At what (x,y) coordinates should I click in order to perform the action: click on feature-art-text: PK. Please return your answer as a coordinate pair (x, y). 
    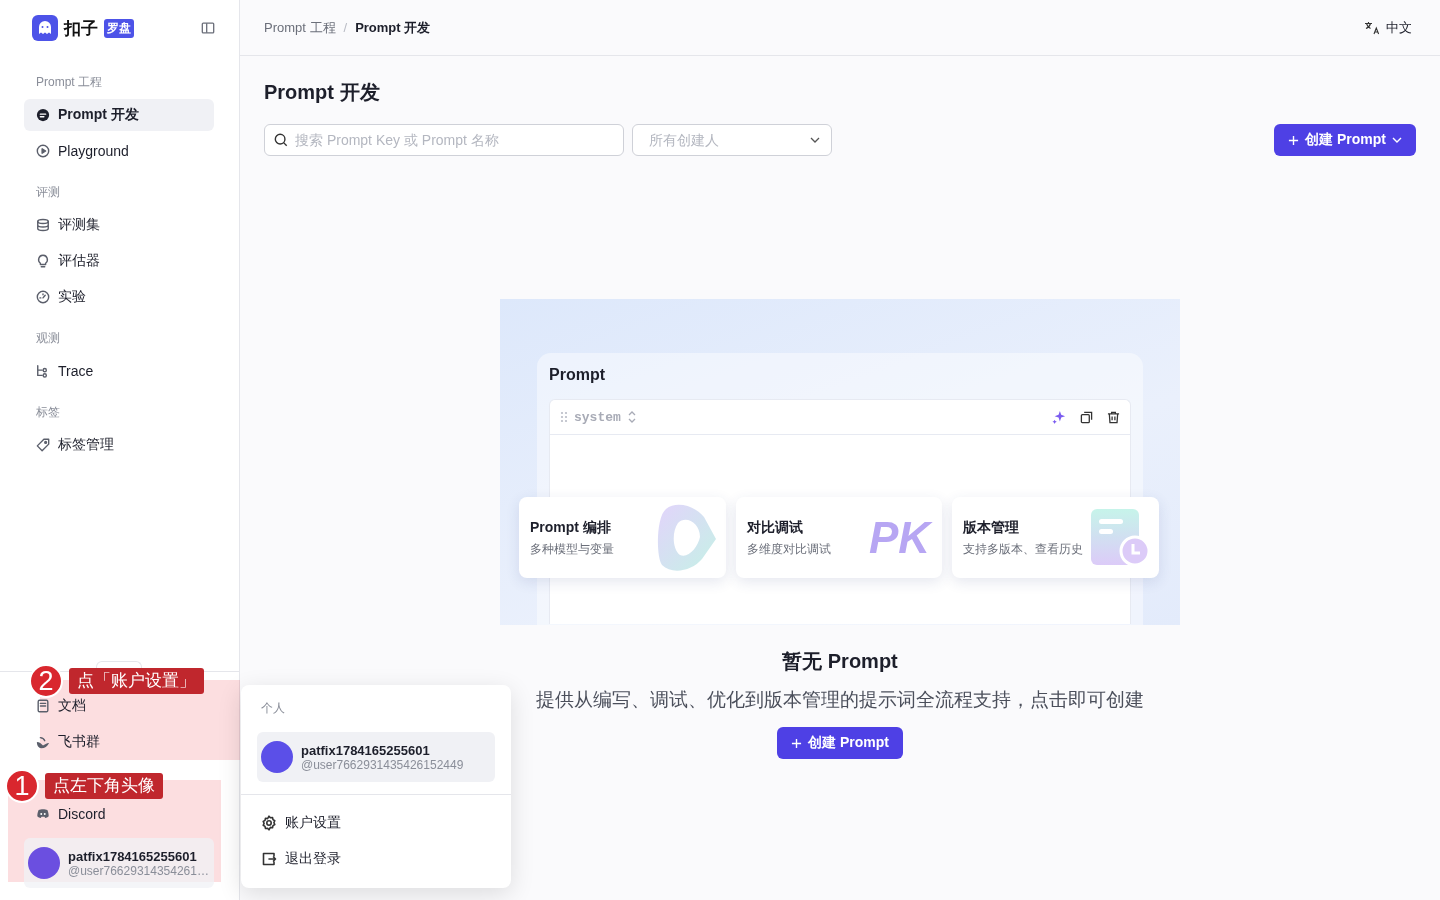
    Looking at the image, I should click on (901, 537).